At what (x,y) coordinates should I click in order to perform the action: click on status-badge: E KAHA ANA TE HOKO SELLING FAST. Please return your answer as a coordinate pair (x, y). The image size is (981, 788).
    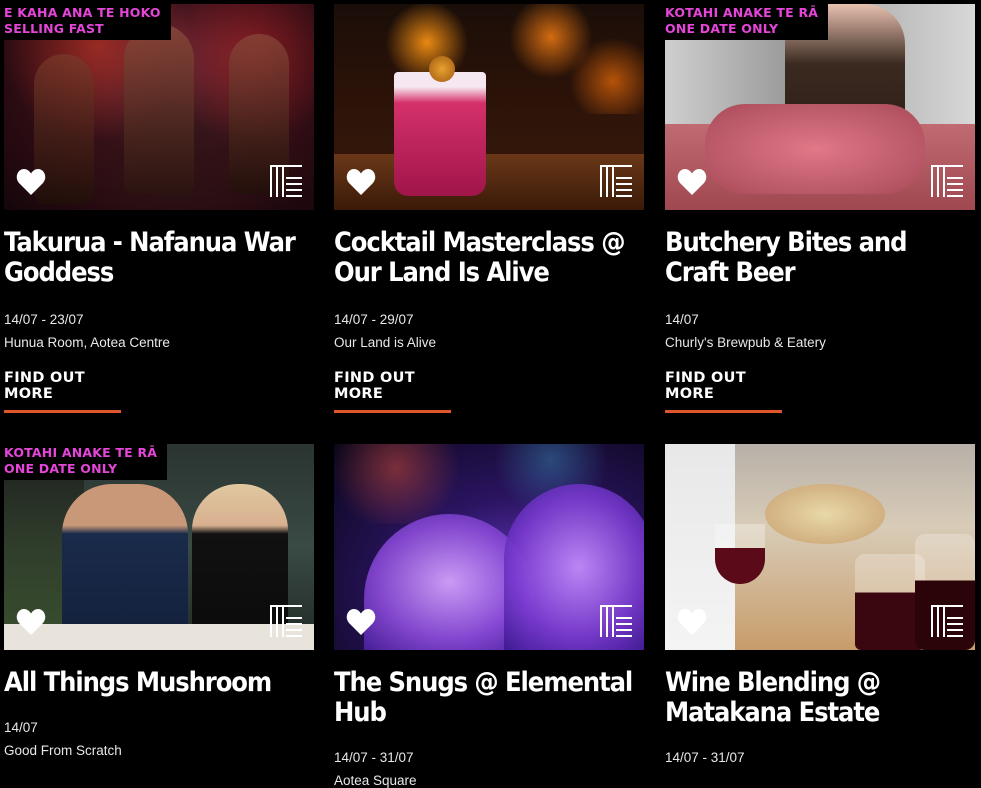
    Looking at the image, I should click on (87, 22).